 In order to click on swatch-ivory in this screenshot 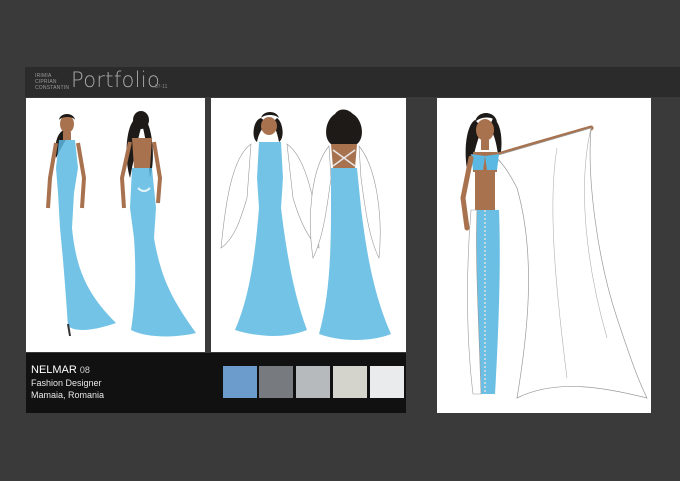, I will do `click(350, 382)`.